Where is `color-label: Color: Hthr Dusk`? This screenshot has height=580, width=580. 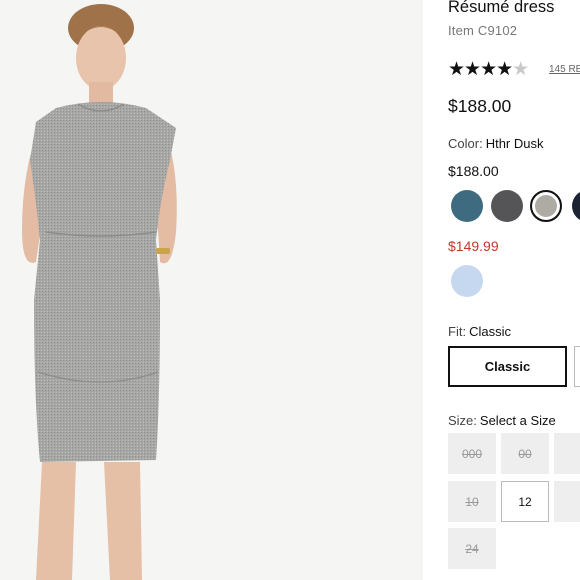 color-label: Color: Hthr Dusk is located at coordinates (495, 143).